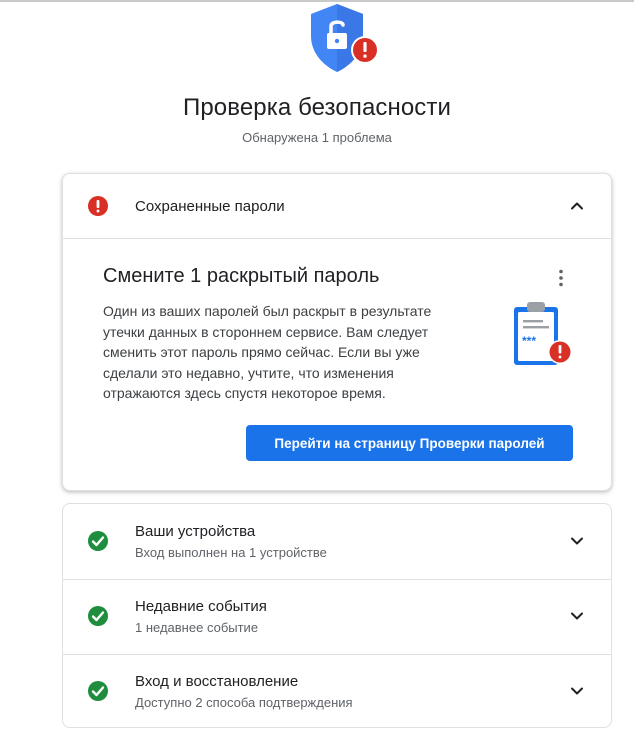 This screenshot has width=634, height=749. What do you see at coordinates (217, 681) in the screenshot?
I see `section-title: Вход и восстановление` at bounding box center [217, 681].